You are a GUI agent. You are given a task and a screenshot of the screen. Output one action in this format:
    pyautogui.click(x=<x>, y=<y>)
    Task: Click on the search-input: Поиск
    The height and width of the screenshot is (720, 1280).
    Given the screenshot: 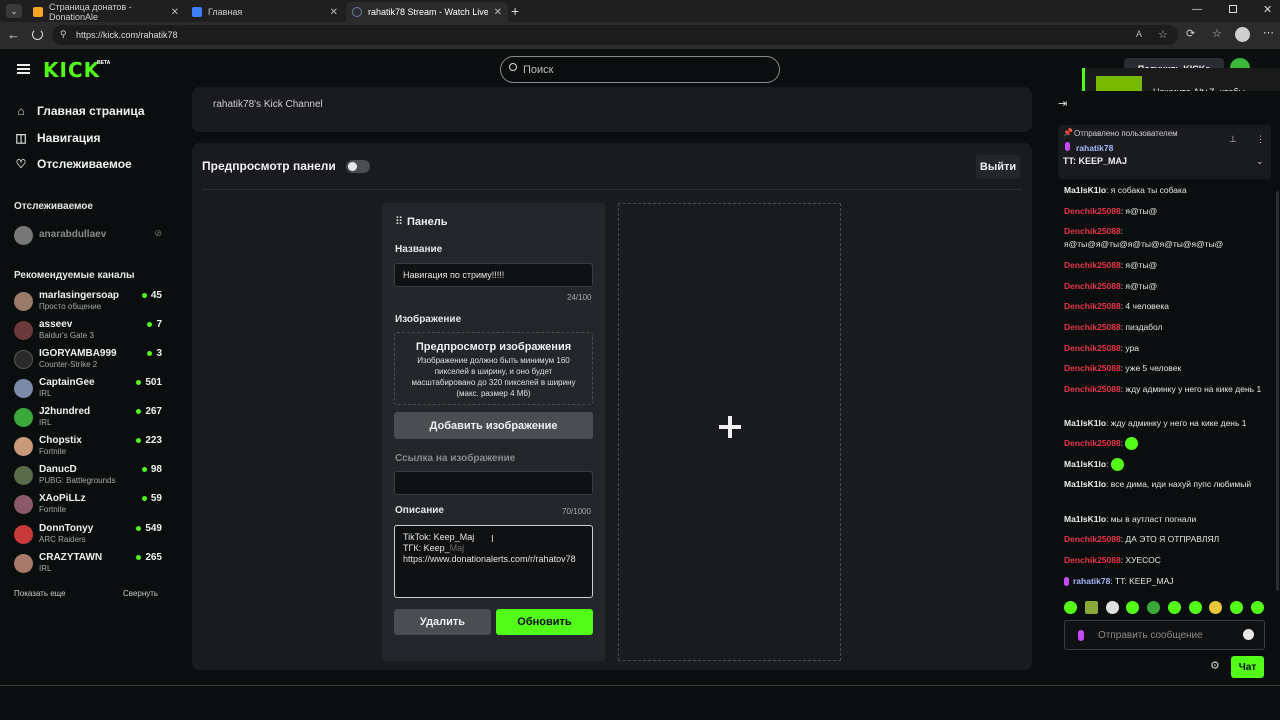 What is the action you would take?
    pyautogui.click(x=640, y=69)
    